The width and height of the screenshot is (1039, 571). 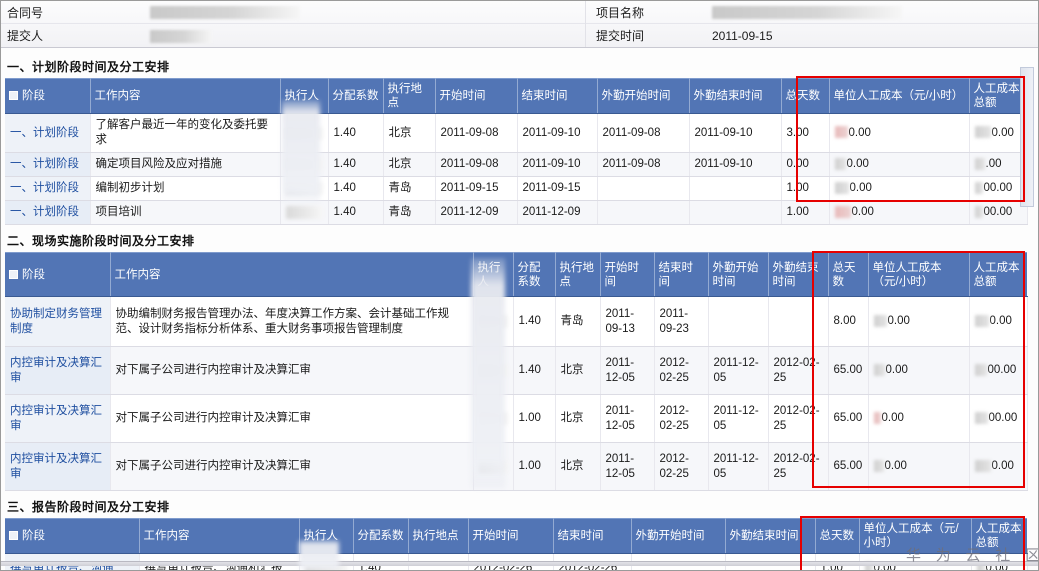 What do you see at coordinates (476, 164) in the screenshot?
I see `cell-start: 2011-09-08` at bounding box center [476, 164].